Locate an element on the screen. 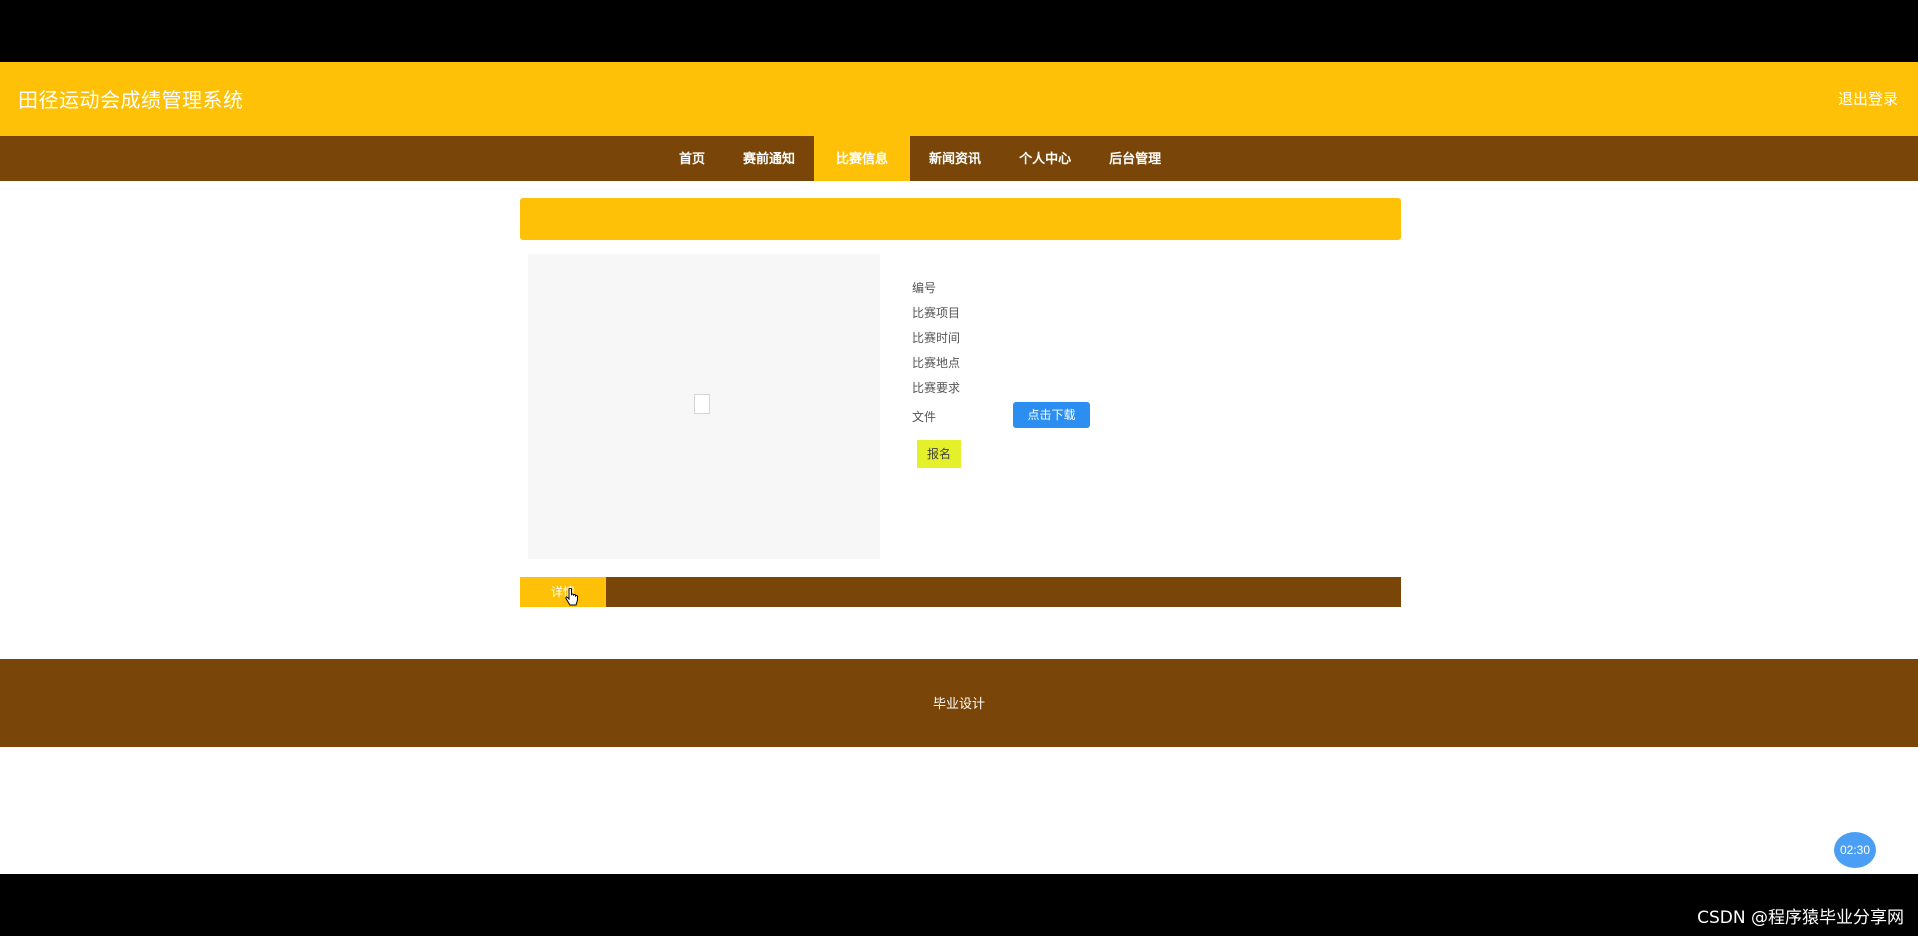  field-label: 编号 is located at coordinates (924, 288).